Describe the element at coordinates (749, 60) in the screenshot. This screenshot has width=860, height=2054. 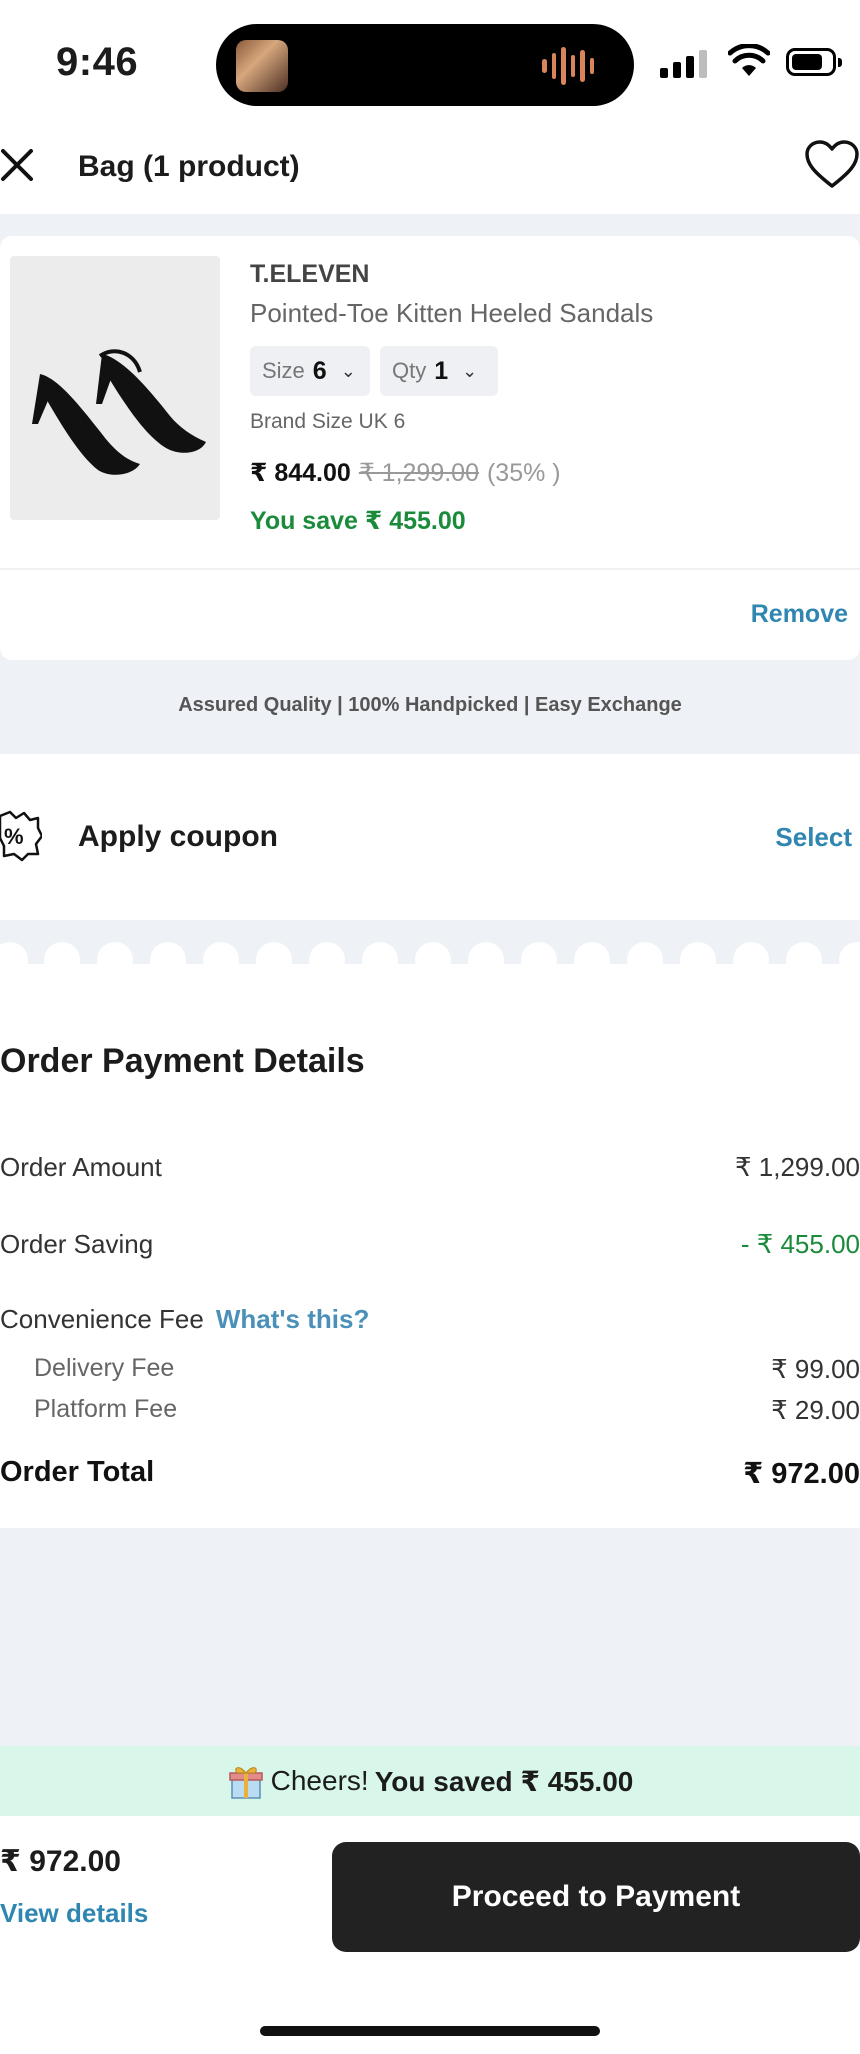
I see `wifi-icon` at that location.